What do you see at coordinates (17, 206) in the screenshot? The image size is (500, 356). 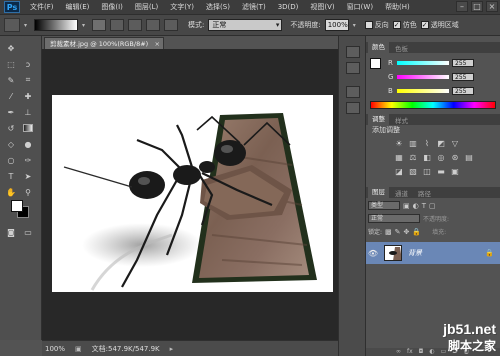 I see `foreground-color-swatch` at bounding box center [17, 206].